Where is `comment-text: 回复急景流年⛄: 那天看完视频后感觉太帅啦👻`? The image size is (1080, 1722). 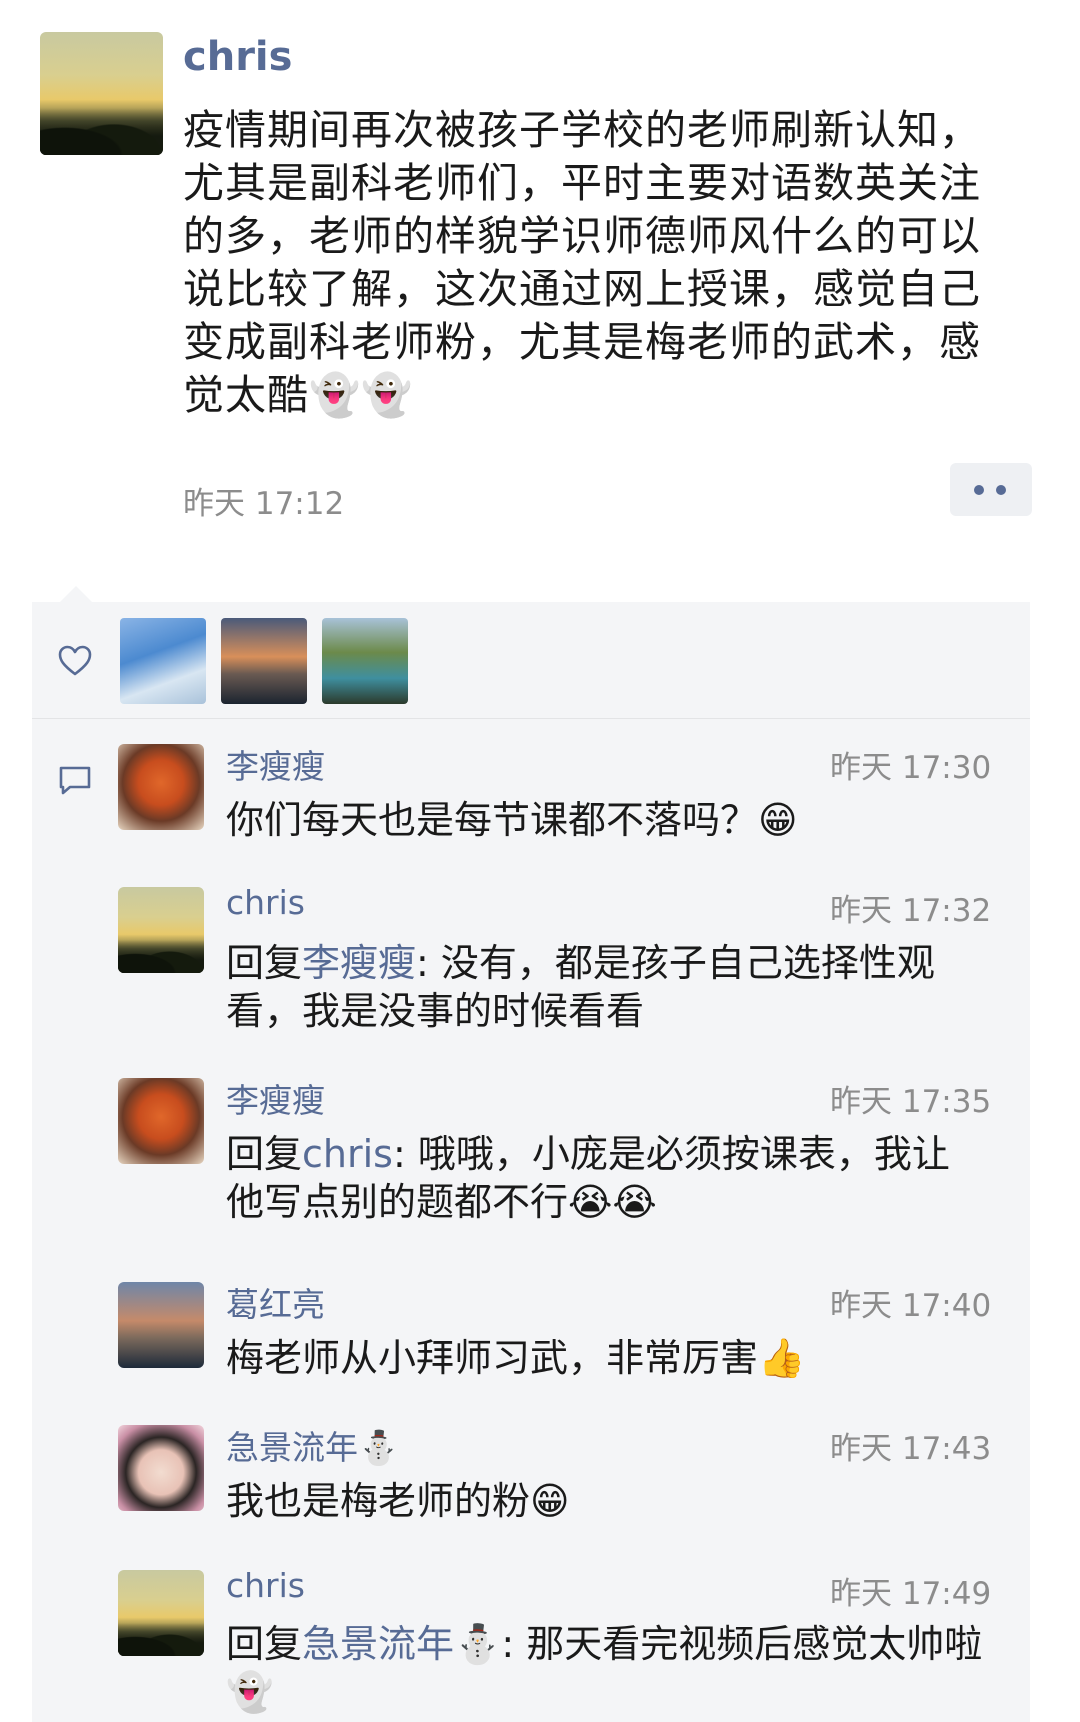 comment-text: 回复急景流年⛄: 那天看完视频后感觉太帅啦👻 is located at coordinates (606, 1668).